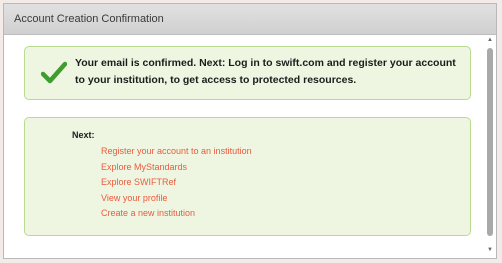 The height and width of the screenshot is (263, 502). I want to click on scroll-down-arrow-icon: ▼, so click(490, 250).